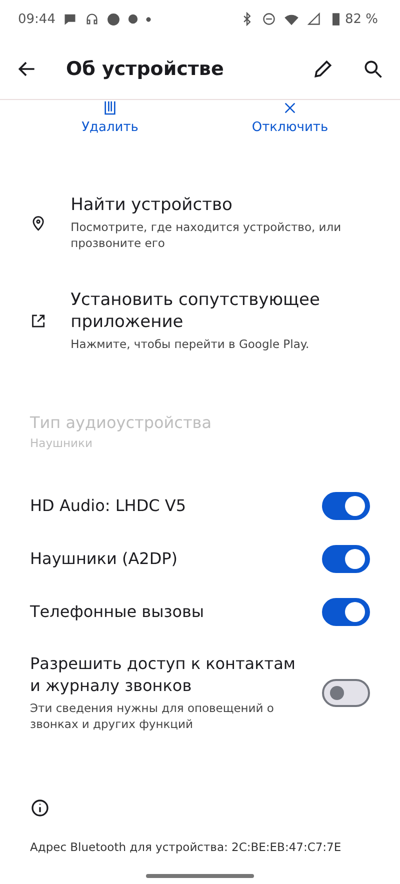  What do you see at coordinates (323, 69) in the screenshot?
I see `pencil-icon` at bounding box center [323, 69].